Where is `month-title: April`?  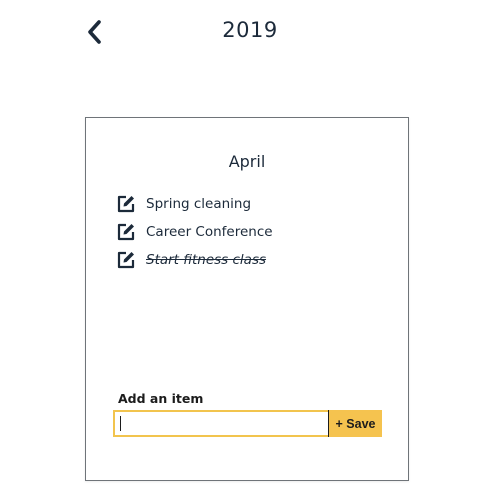
month-title: April is located at coordinates (247, 161).